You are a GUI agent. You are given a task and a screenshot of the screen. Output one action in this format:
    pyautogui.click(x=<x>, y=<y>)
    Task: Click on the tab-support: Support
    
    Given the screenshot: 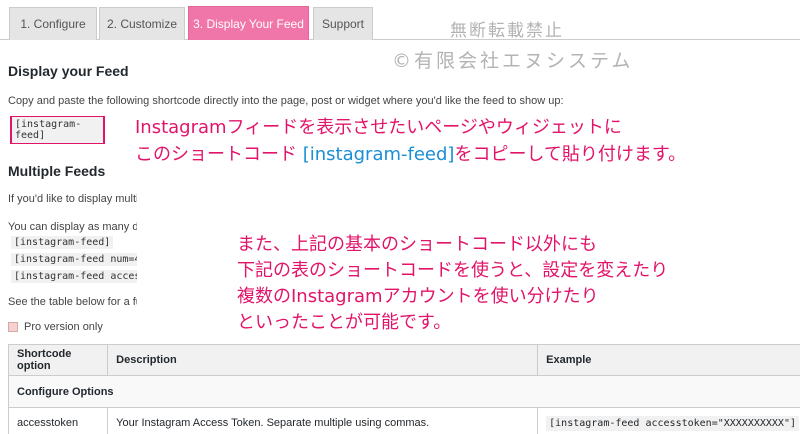 What is the action you would take?
    pyautogui.click(x=343, y=23)
    